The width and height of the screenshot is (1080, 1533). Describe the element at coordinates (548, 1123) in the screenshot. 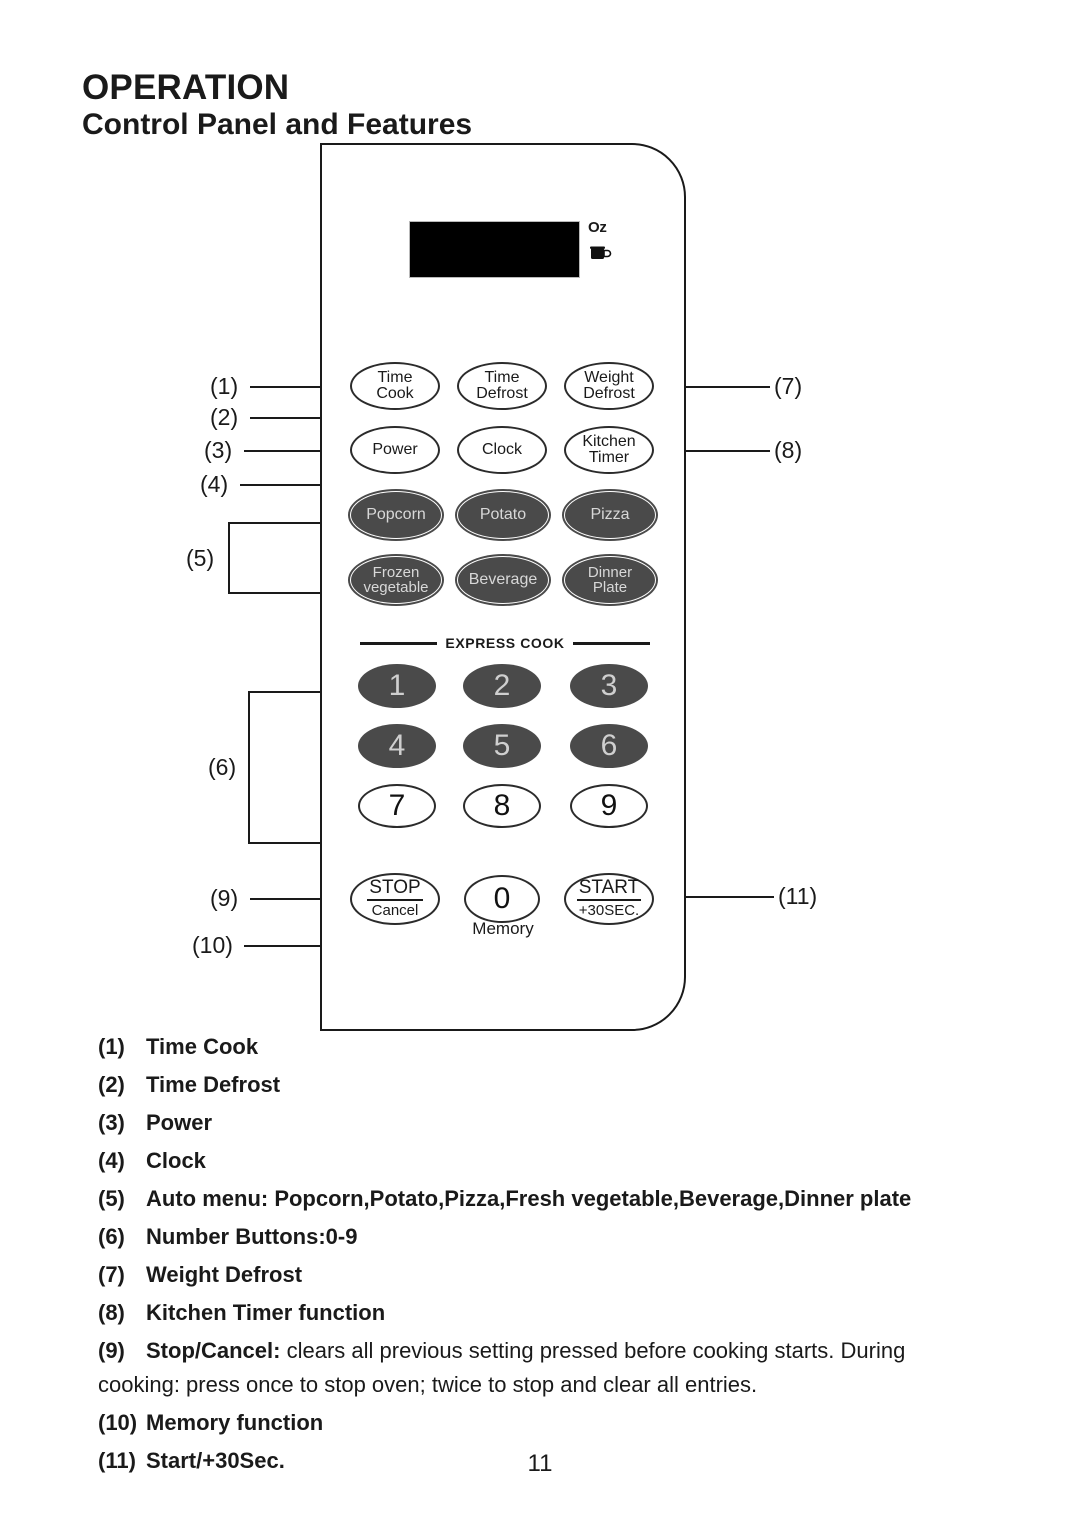

I see `feature-item-3: (3) Power` at that location.